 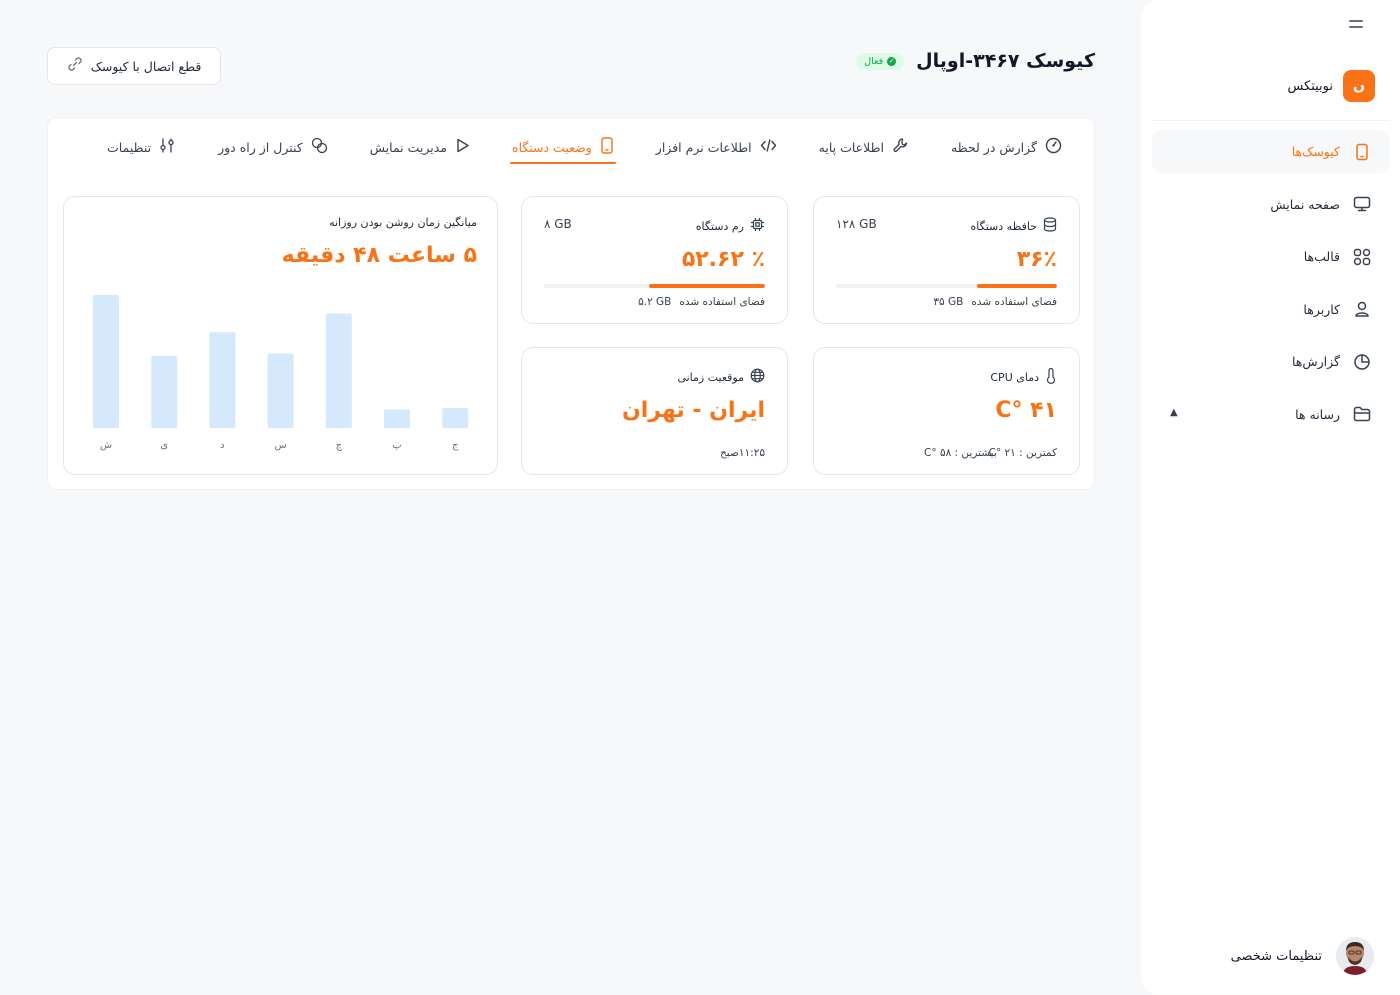 I want to click on card-title-label: دمای CPU, so click(x=1014, y=377).